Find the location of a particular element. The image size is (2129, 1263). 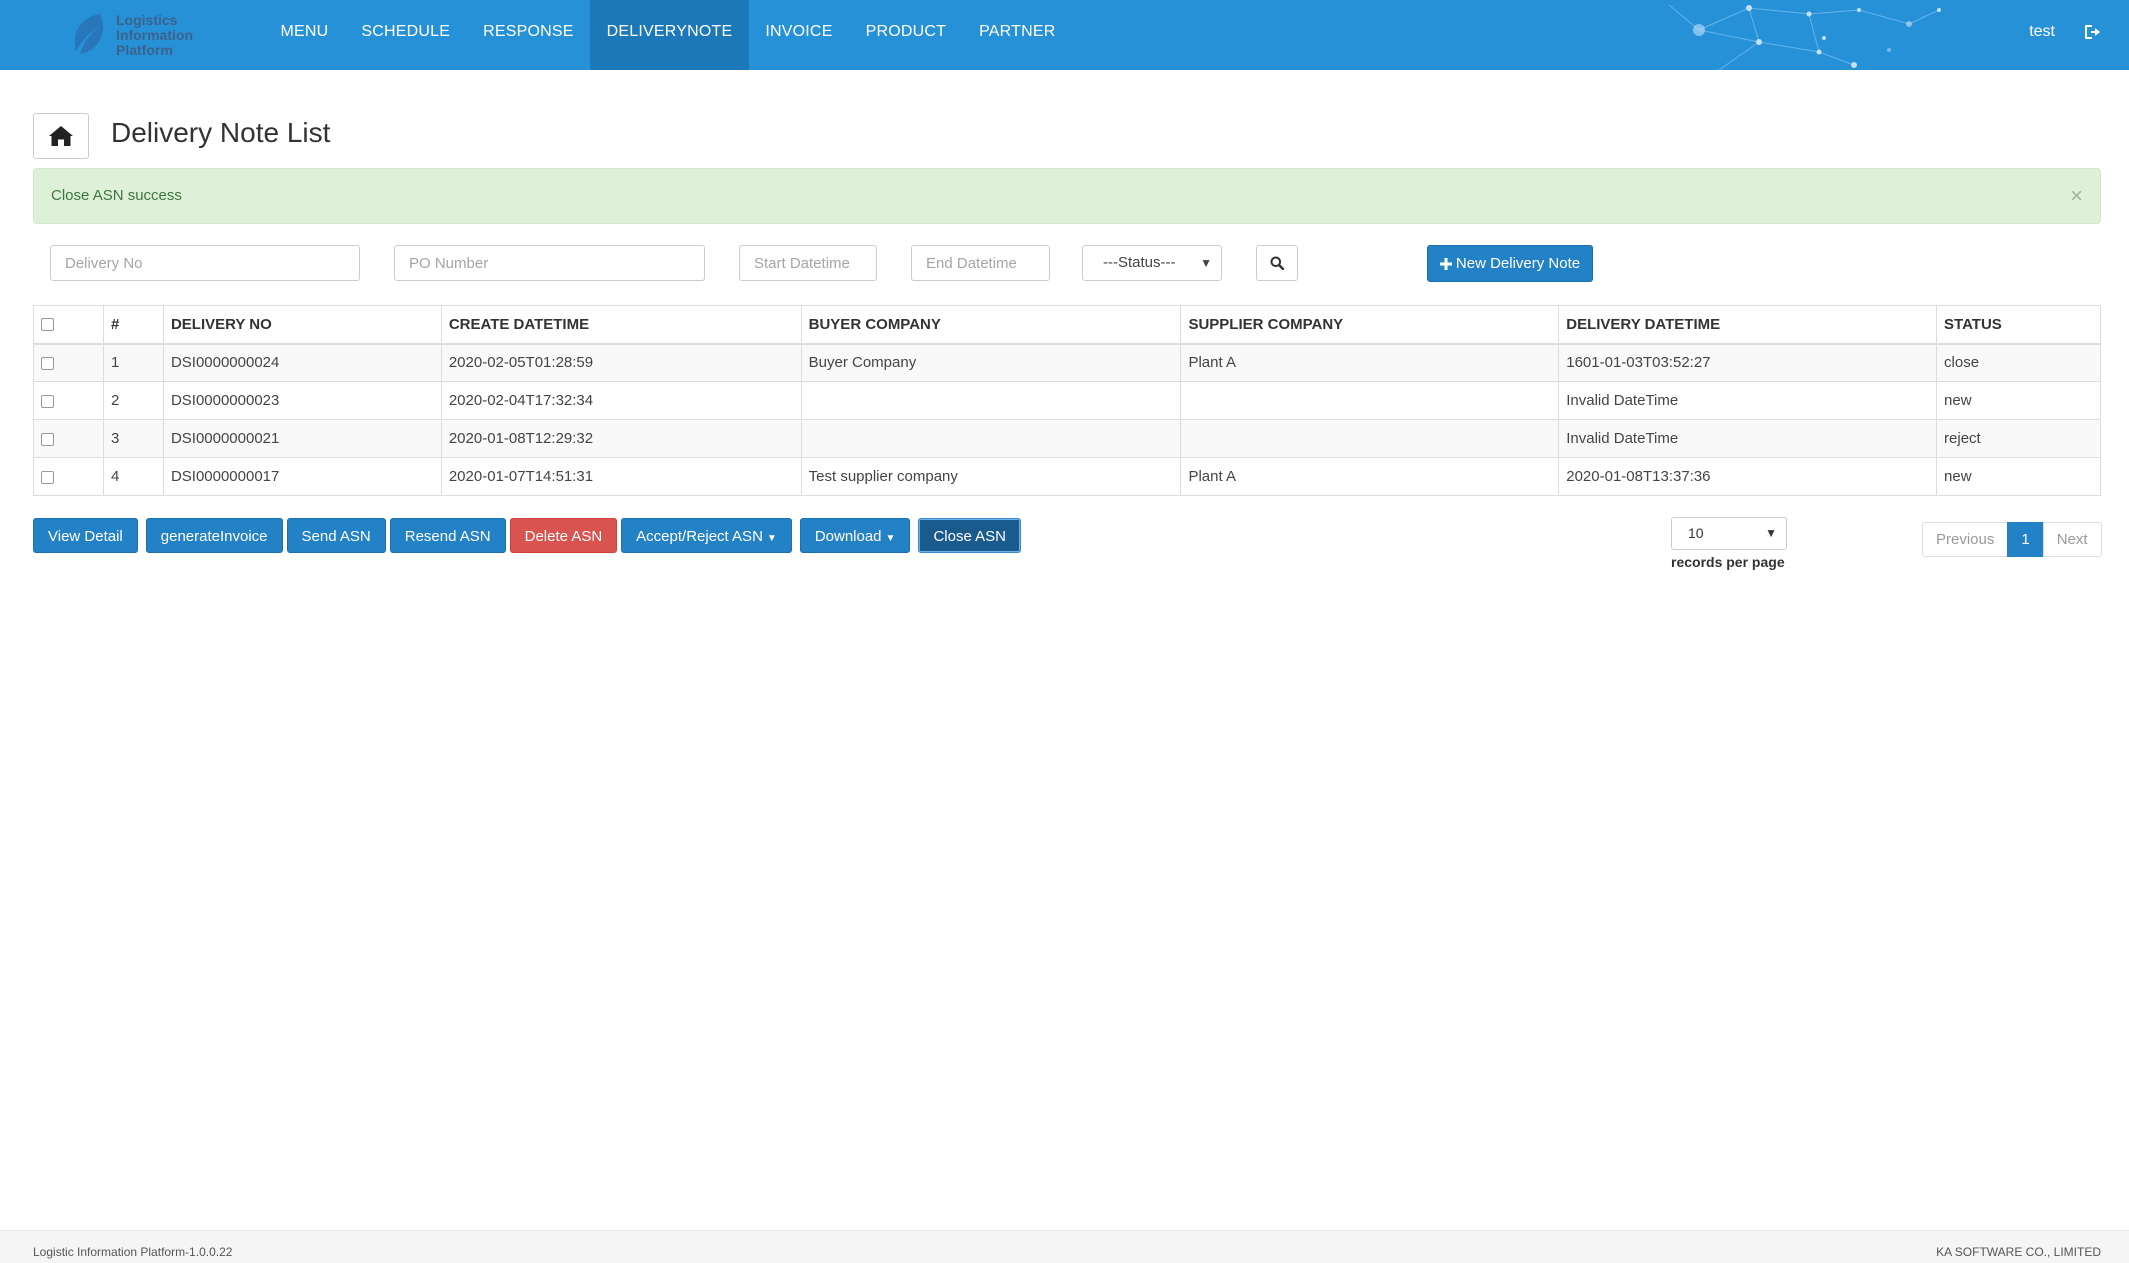

search-button is located at coordinates (1277, 263).